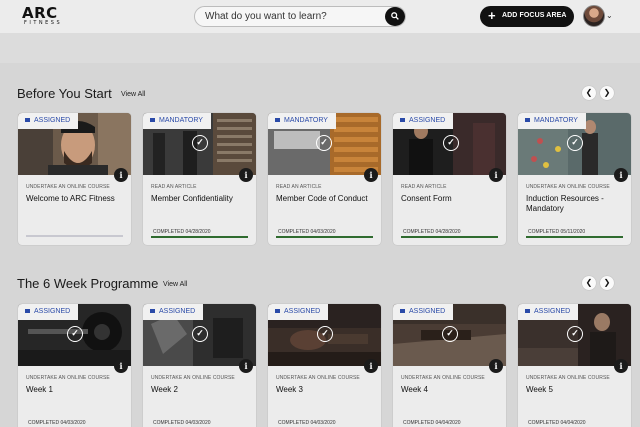  What do you see at coordinates (88, 283) in the screenshot?
I see `section-title-6-week-programme: The 6 Week Programme` at bounding box center [88, 283].